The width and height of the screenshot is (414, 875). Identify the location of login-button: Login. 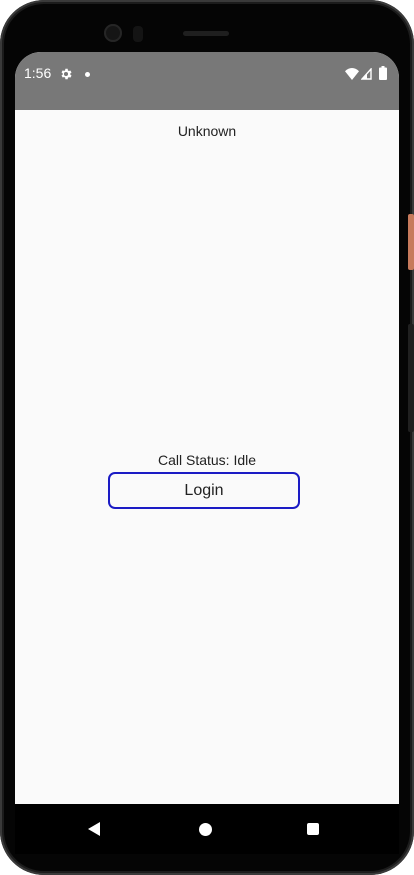
(204, 490).